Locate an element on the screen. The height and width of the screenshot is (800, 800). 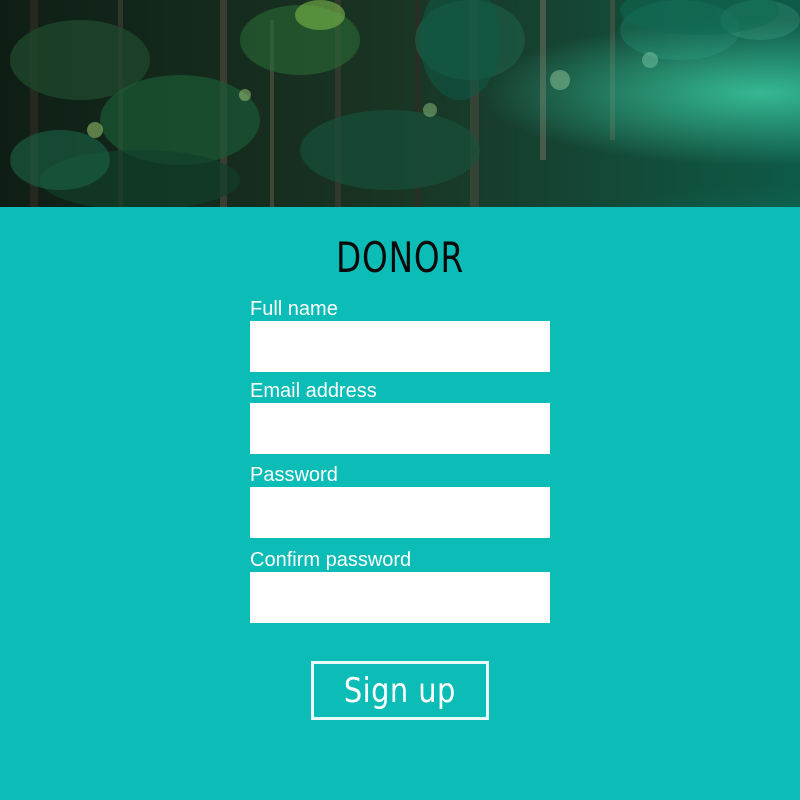
full-name-input is located at coordinates (400, 346).